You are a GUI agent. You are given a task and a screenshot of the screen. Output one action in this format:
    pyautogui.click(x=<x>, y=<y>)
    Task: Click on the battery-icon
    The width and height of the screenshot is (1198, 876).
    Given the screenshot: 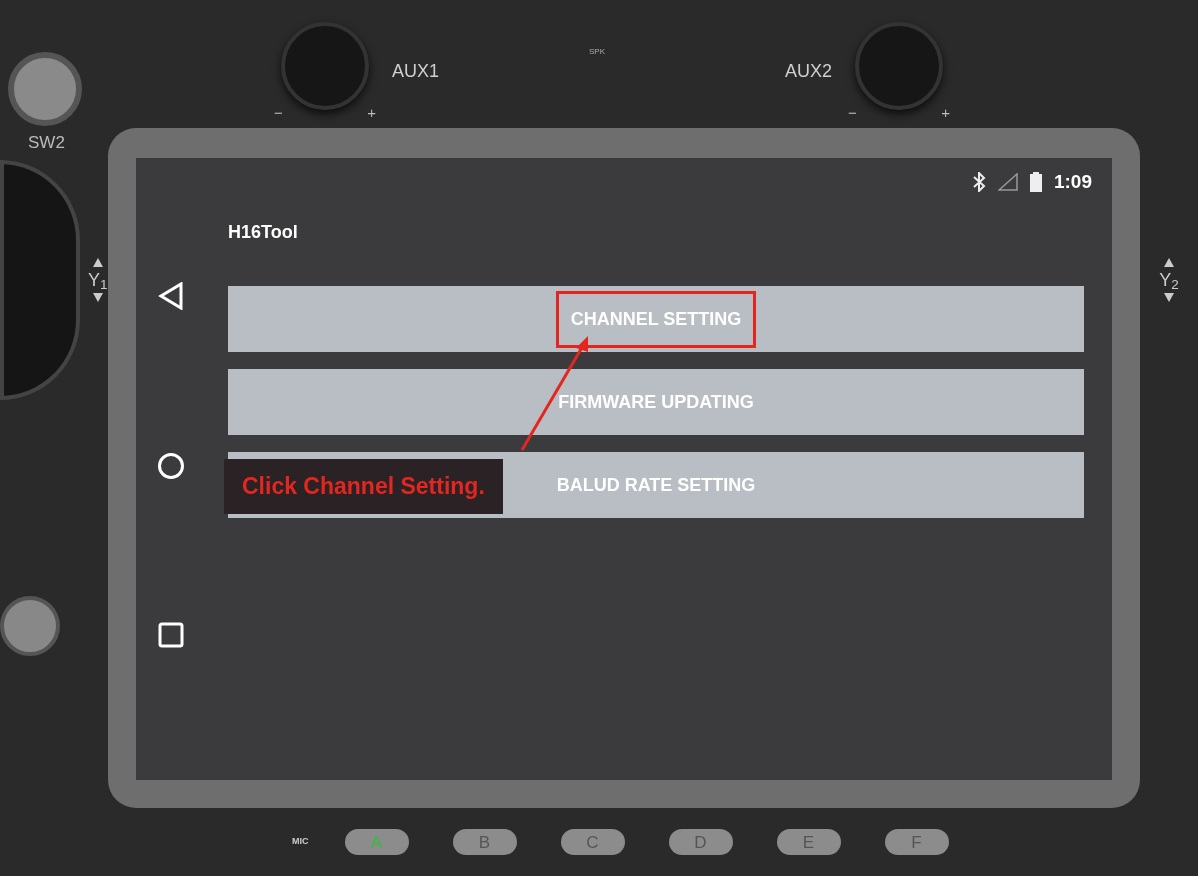 What is the action you would take?
    pyautogui.click(x=1035, y=182)
    